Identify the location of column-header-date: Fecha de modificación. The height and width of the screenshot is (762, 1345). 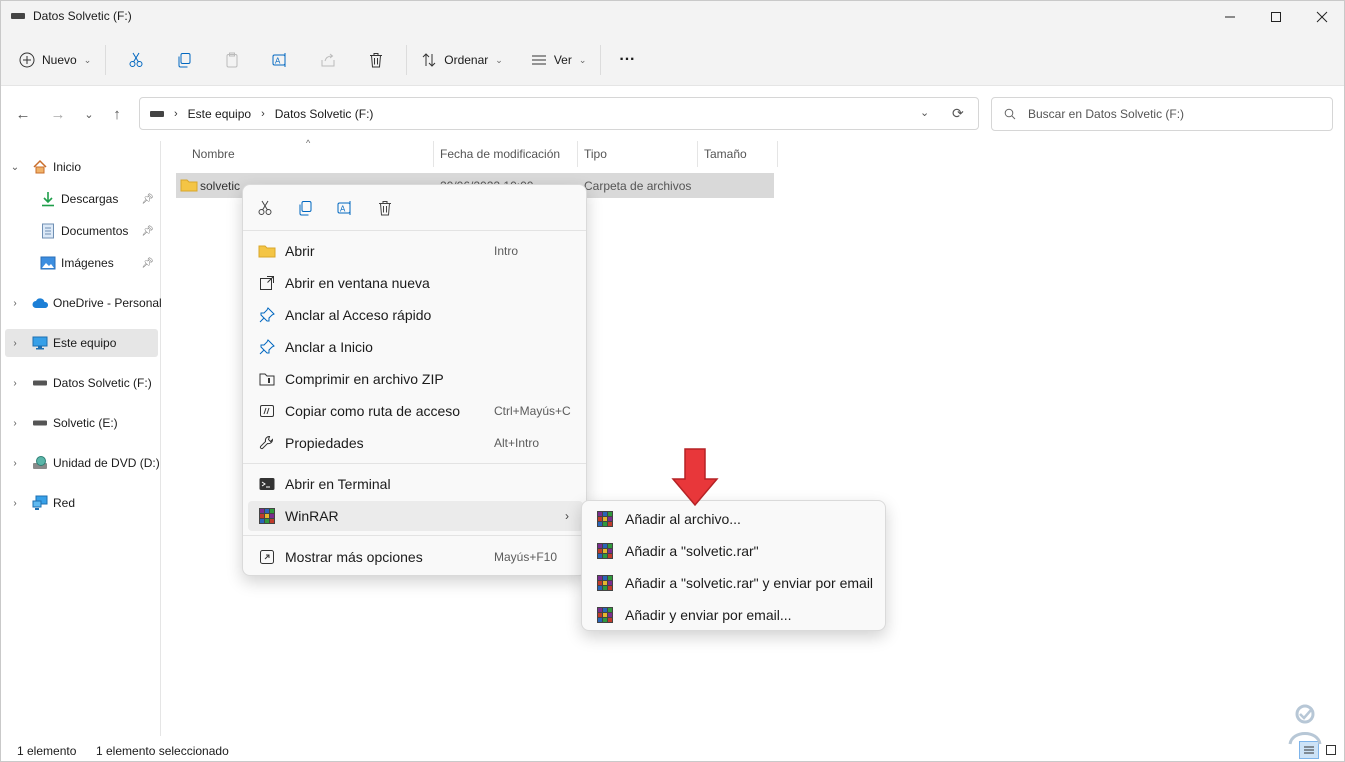
(506, 154).